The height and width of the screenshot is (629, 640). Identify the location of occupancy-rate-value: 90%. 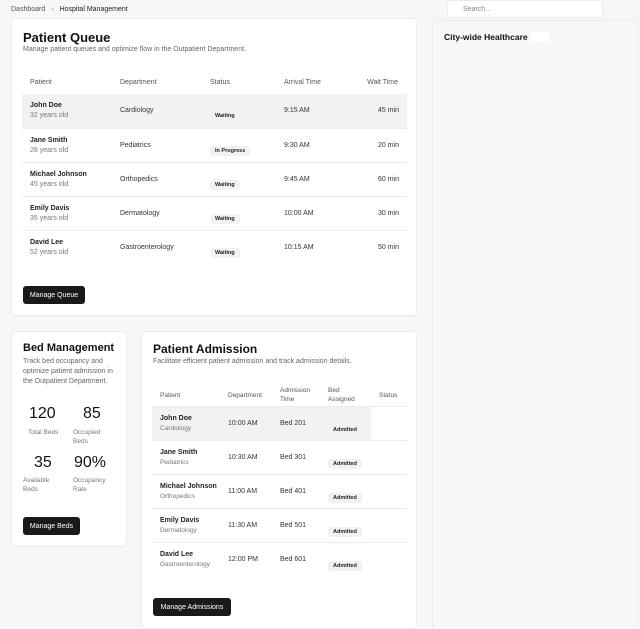
(90, 462).